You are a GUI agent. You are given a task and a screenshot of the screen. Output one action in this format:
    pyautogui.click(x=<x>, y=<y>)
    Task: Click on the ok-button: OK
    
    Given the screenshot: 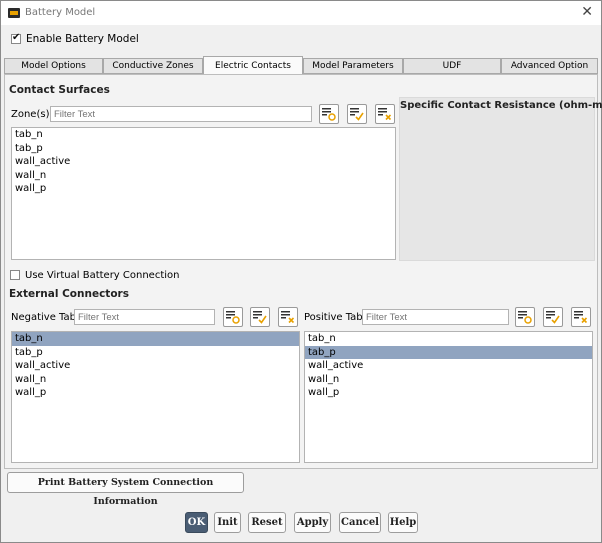 What is the action you would take?
    pyautogui.click(x=196, y=522)
    